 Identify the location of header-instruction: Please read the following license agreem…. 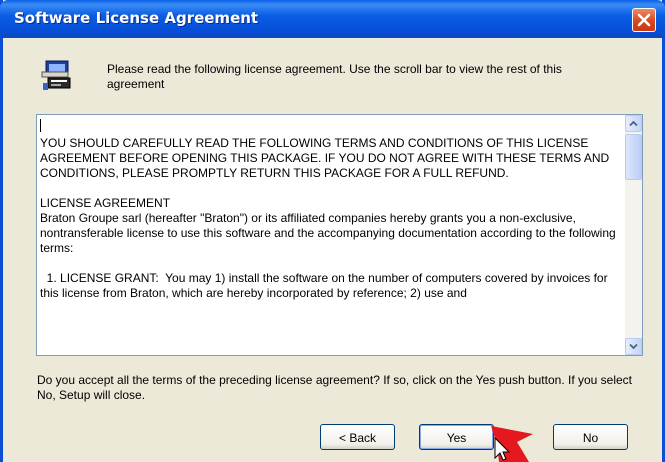
(334, 76).